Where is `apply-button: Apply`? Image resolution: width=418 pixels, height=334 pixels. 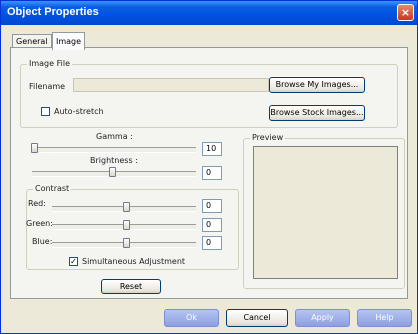
apply-button: Apply is located at coordinates (322, 318).